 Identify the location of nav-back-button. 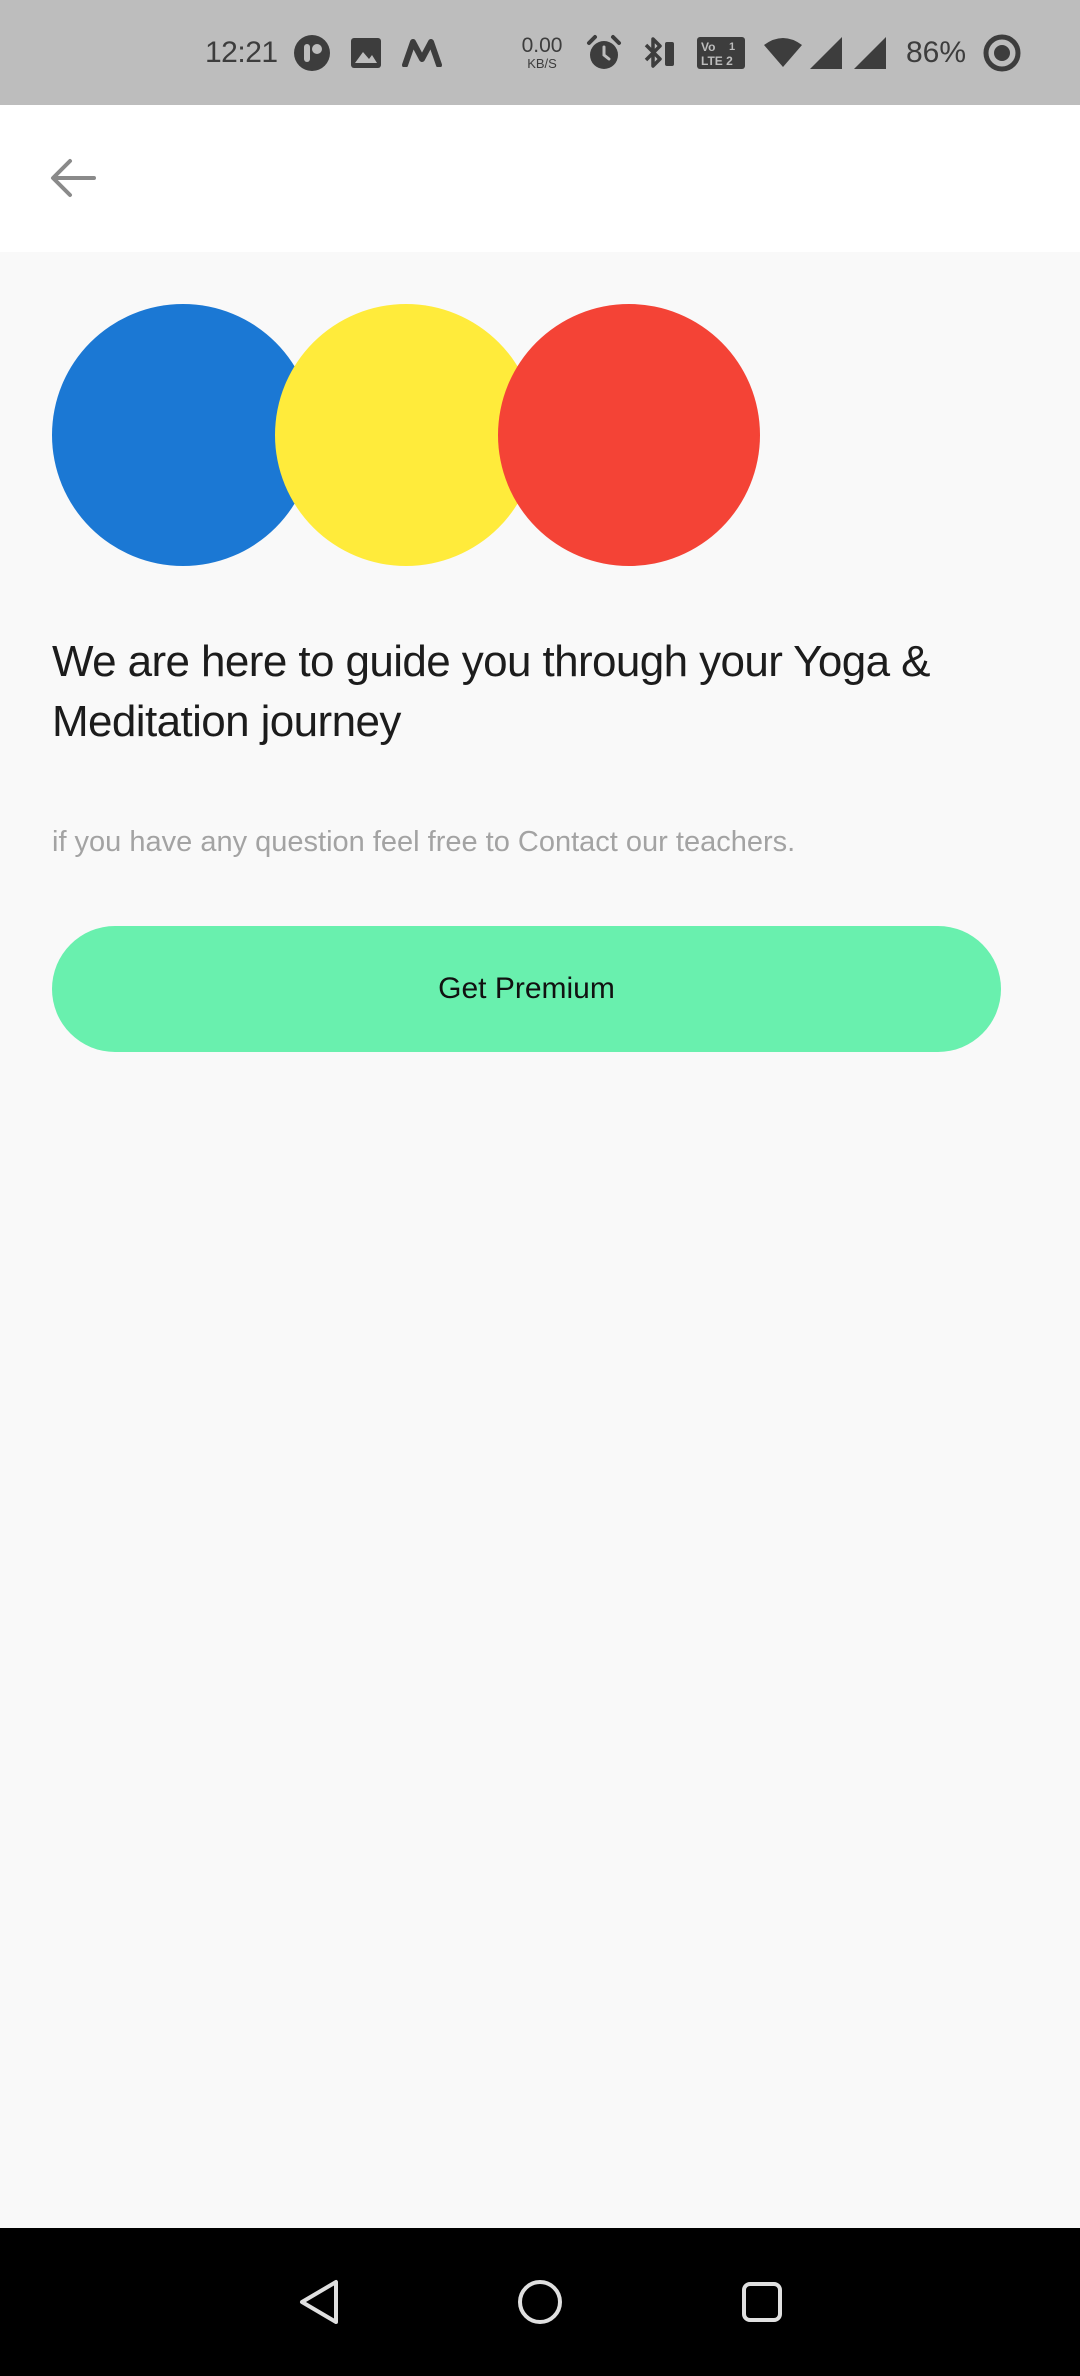
(320, 2302).